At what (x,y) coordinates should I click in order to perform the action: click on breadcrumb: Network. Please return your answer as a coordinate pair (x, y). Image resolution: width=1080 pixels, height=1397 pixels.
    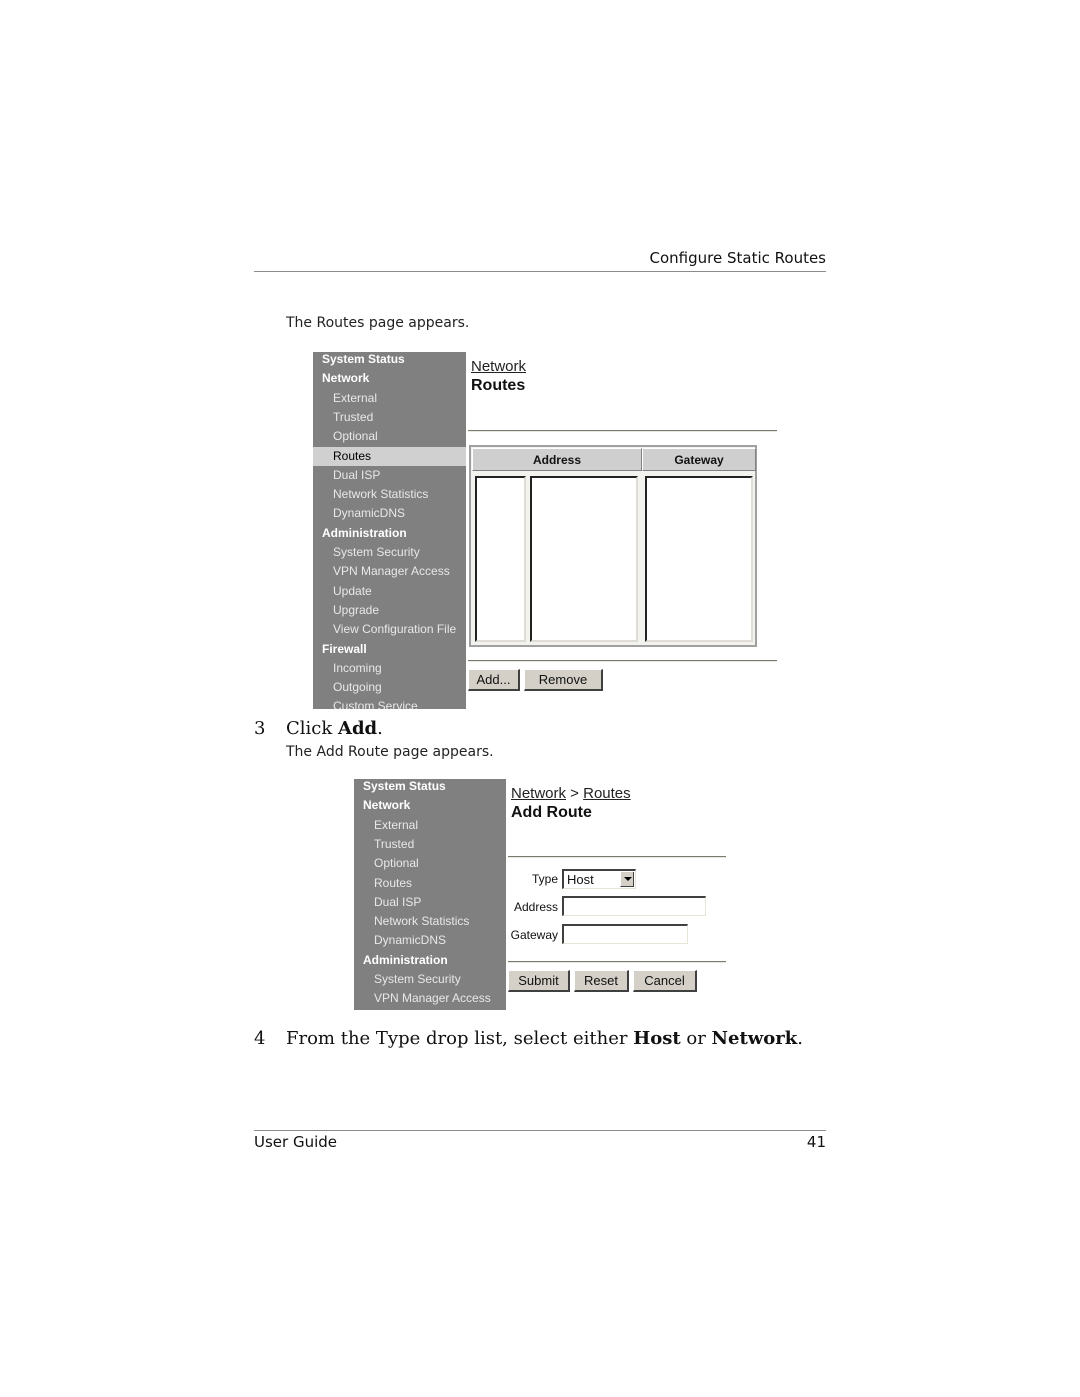
    Looking at the image, I should click on (498, 366).